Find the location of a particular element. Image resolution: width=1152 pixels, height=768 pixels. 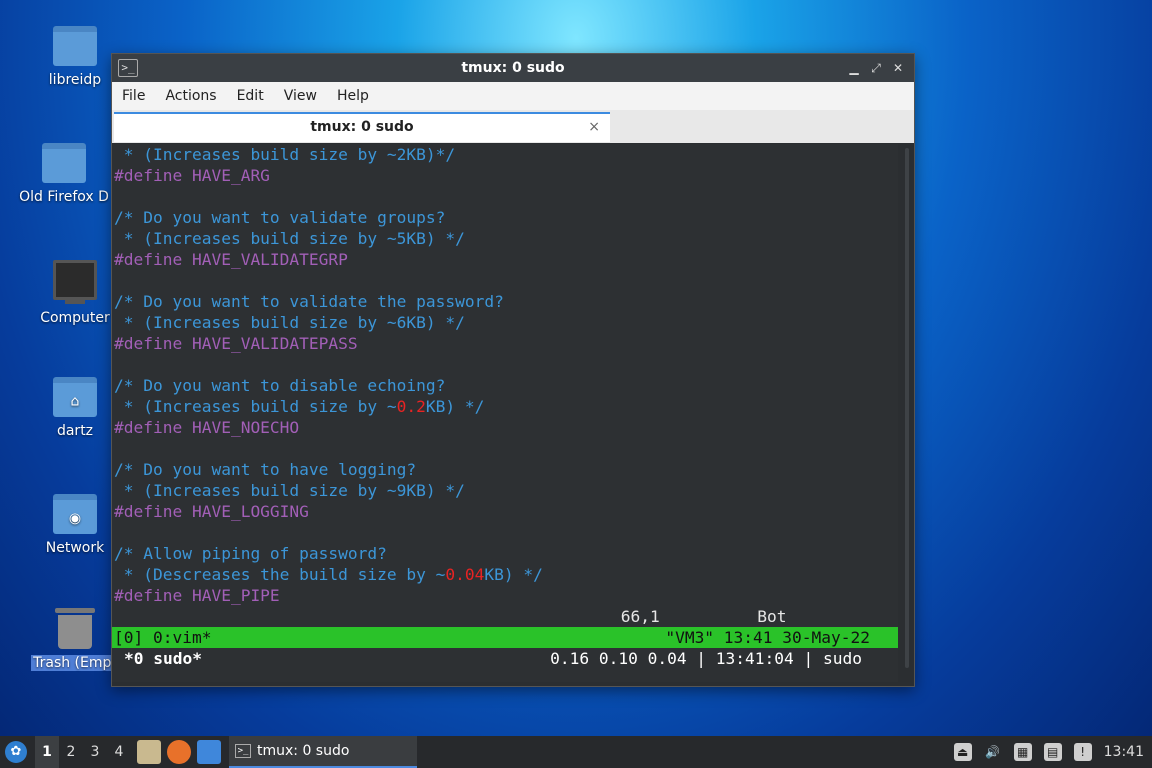

desktop-icon-old-firefox: Old Firefox D is located at coordinates (64, 174).